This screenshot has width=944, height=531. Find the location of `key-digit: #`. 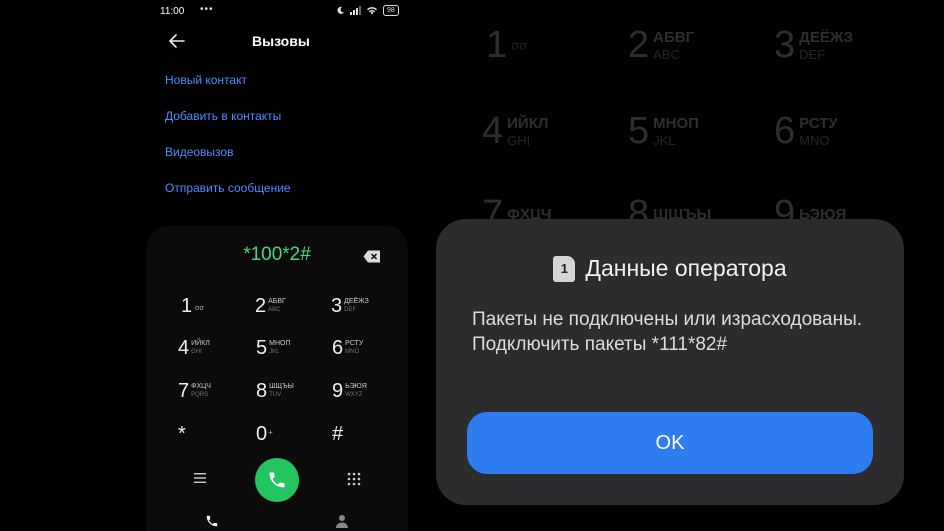

key-digit: # is located at coordinates (338, 433).